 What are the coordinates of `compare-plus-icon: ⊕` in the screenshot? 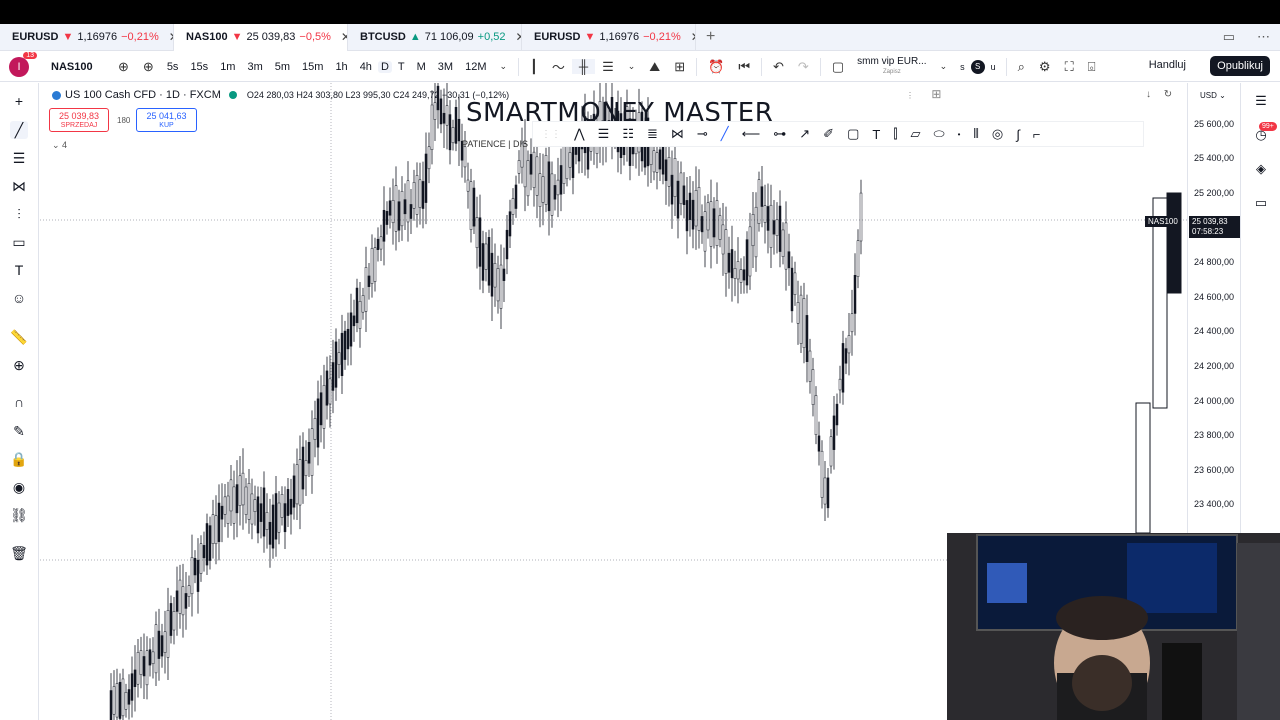 It's located at (123, 67).